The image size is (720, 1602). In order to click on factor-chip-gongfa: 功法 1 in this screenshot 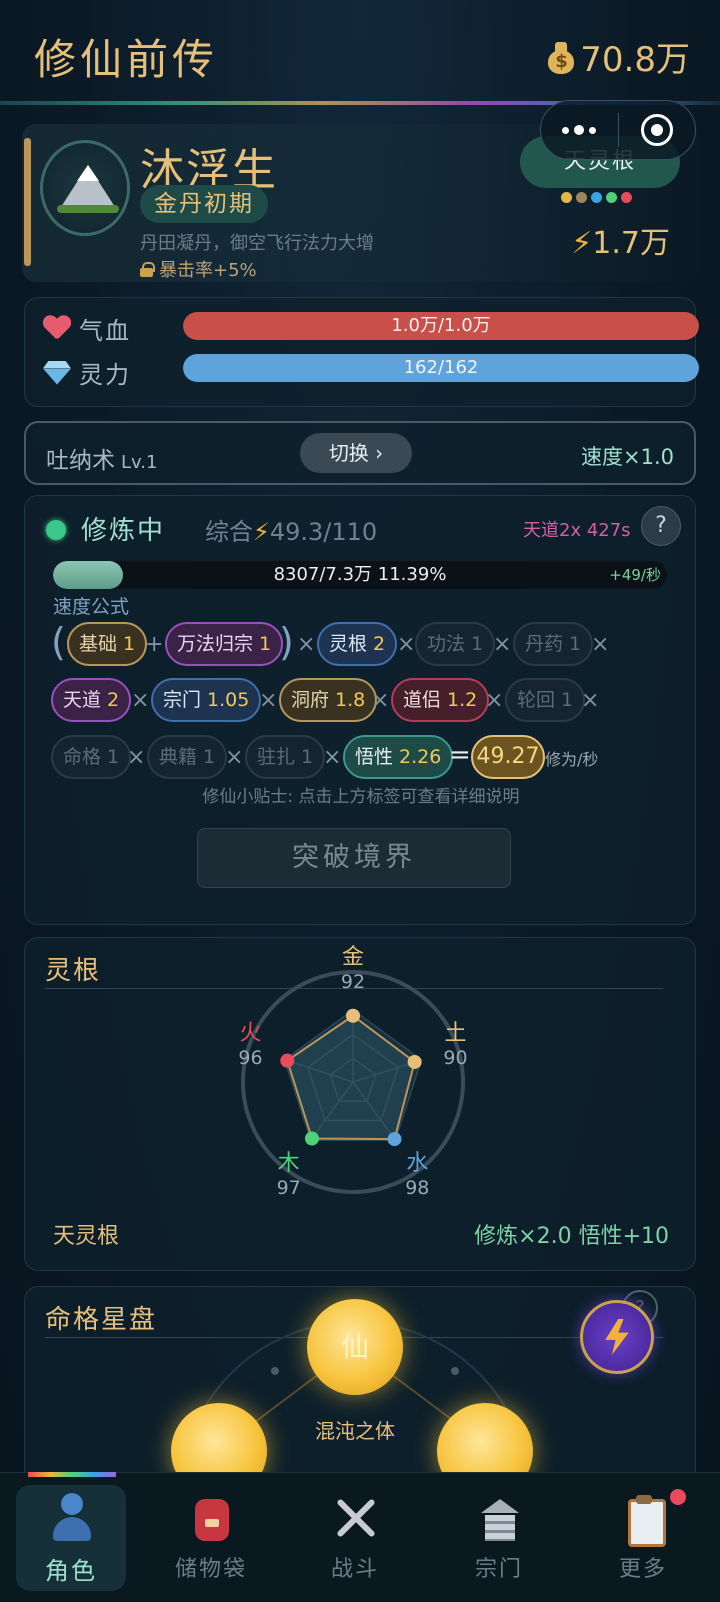, I will do `click(455, 644)`.